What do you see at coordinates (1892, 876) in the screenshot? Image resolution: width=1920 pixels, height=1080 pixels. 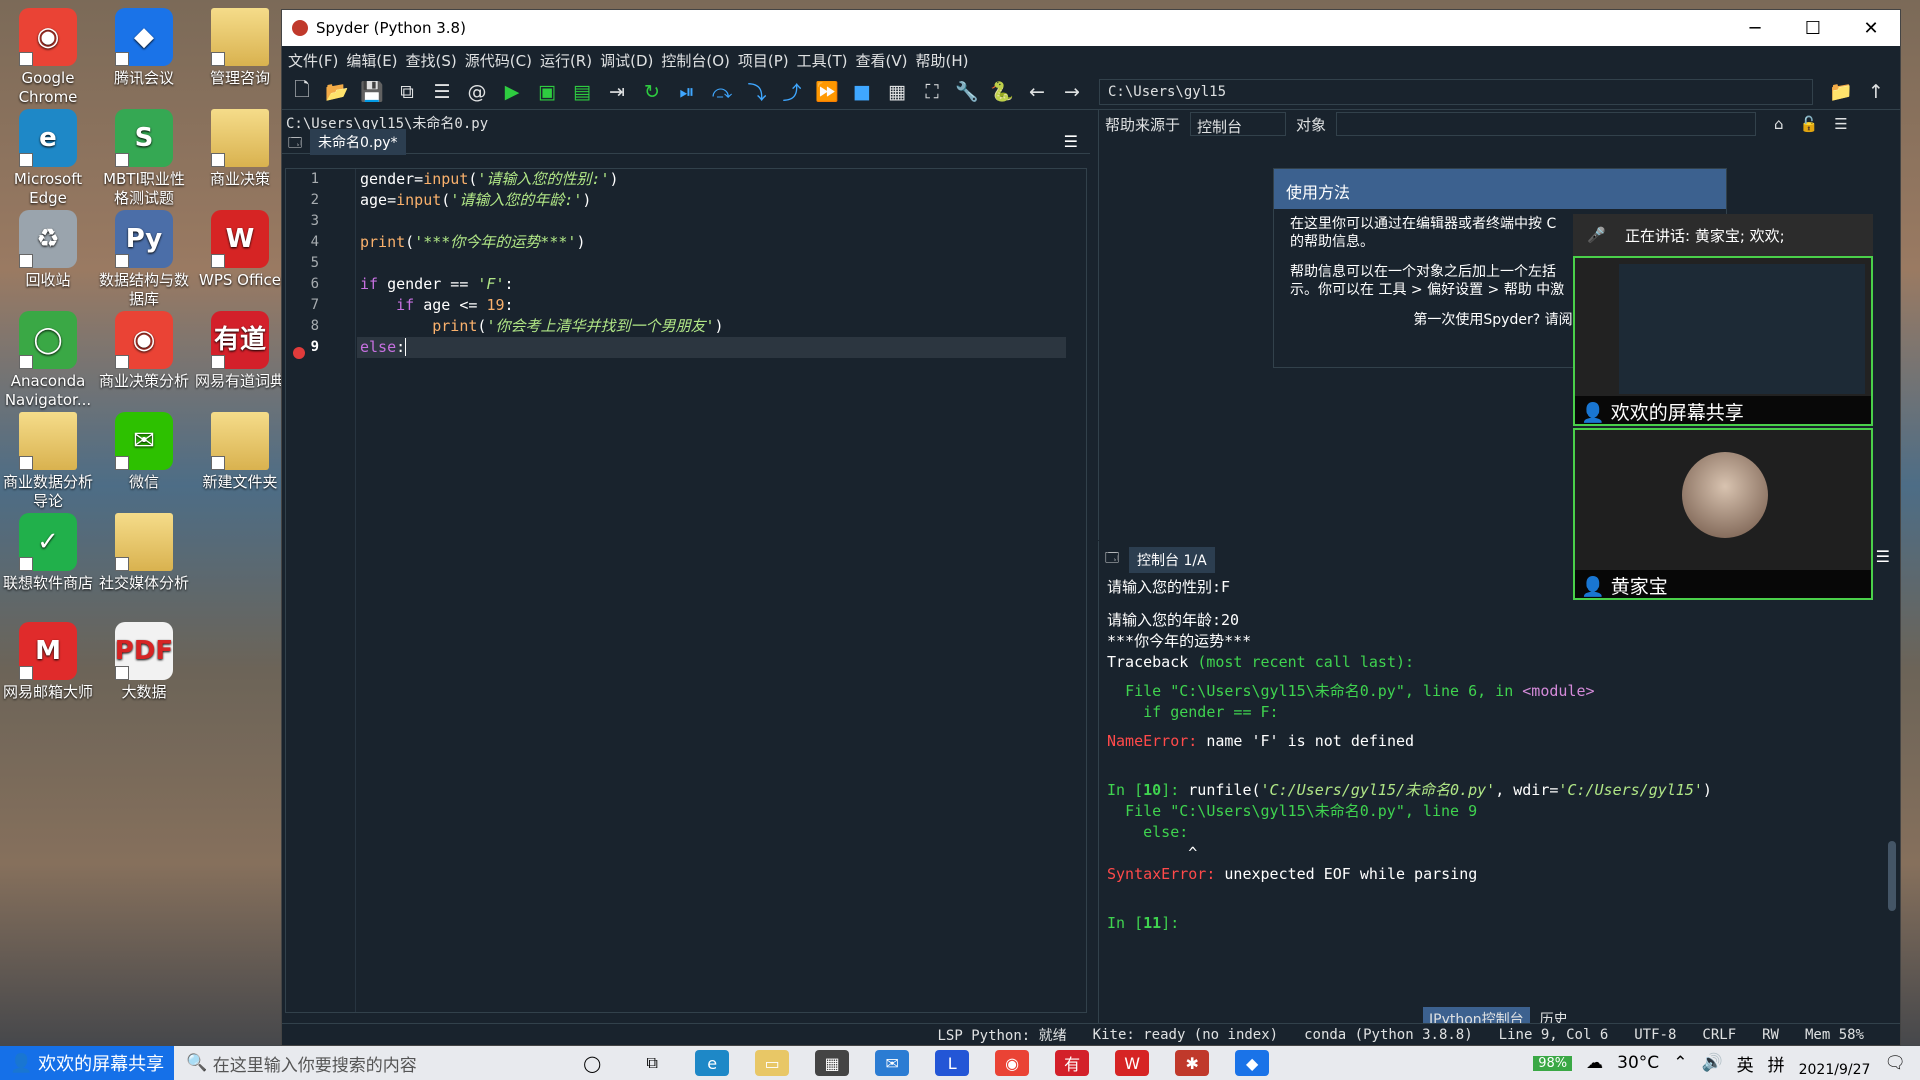 I see `console-scrollbar` at bounding box center [1892, 876].